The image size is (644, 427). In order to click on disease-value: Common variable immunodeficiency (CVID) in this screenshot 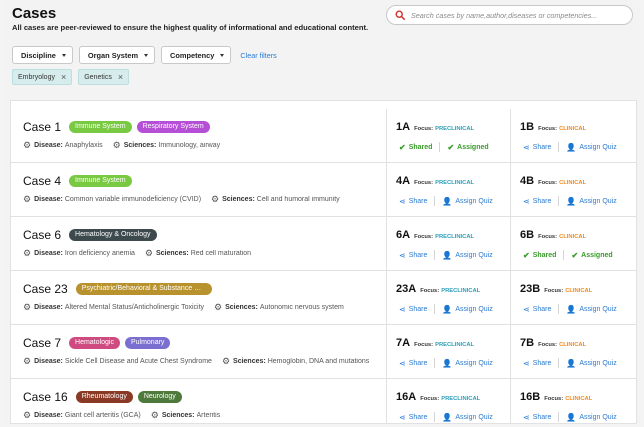, I will do `click(133, 199)`.